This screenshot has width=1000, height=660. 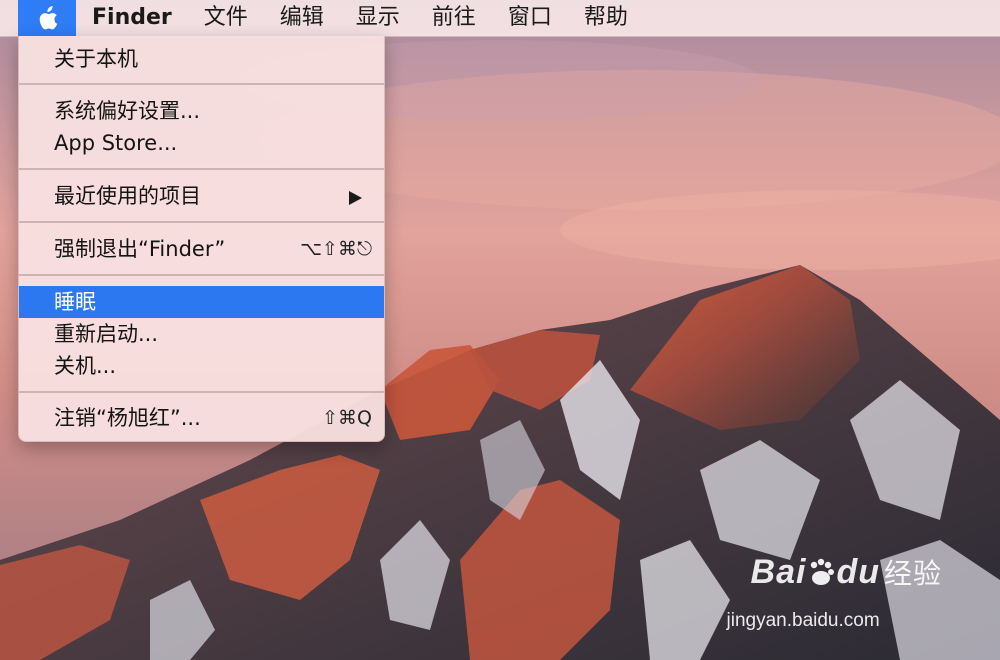 I want to click on menu-go: 前往, so click(x=454, y=18).